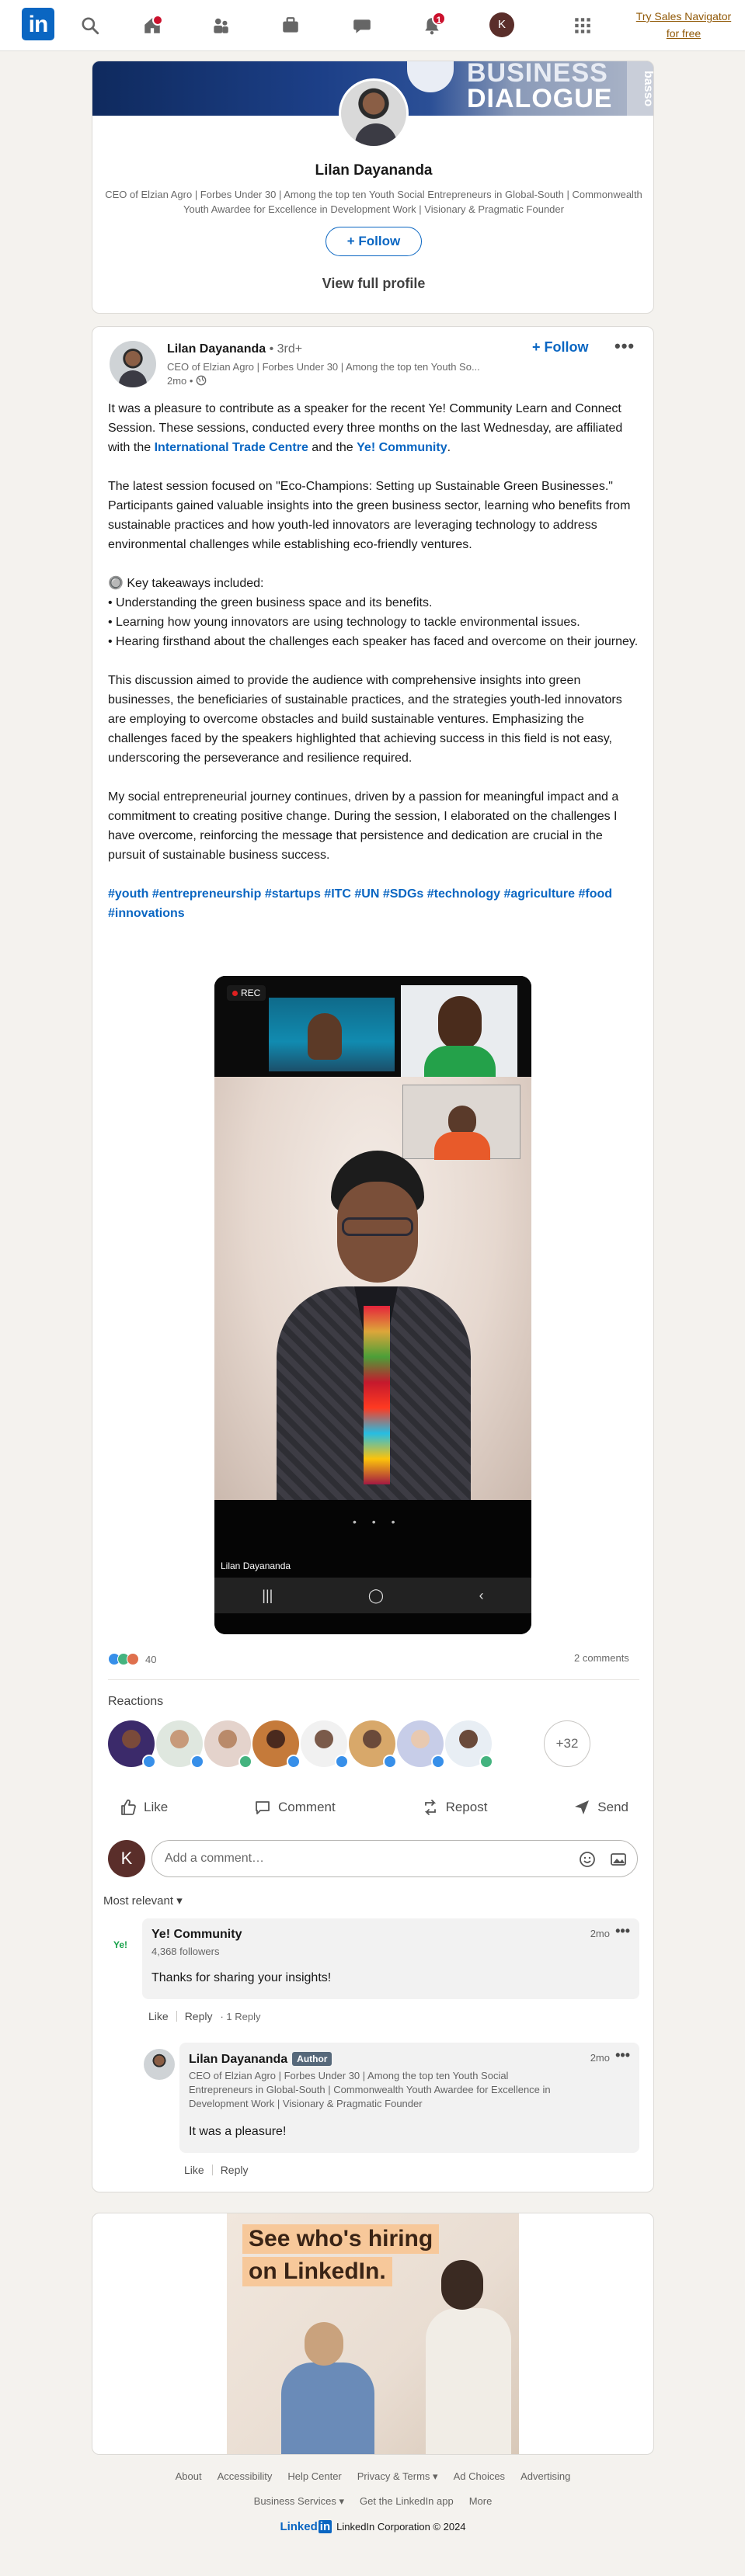  Describe the element at coordinates (545, 2476) in the screenshot. I see `footer-link-advertising: Advertising` at that location.